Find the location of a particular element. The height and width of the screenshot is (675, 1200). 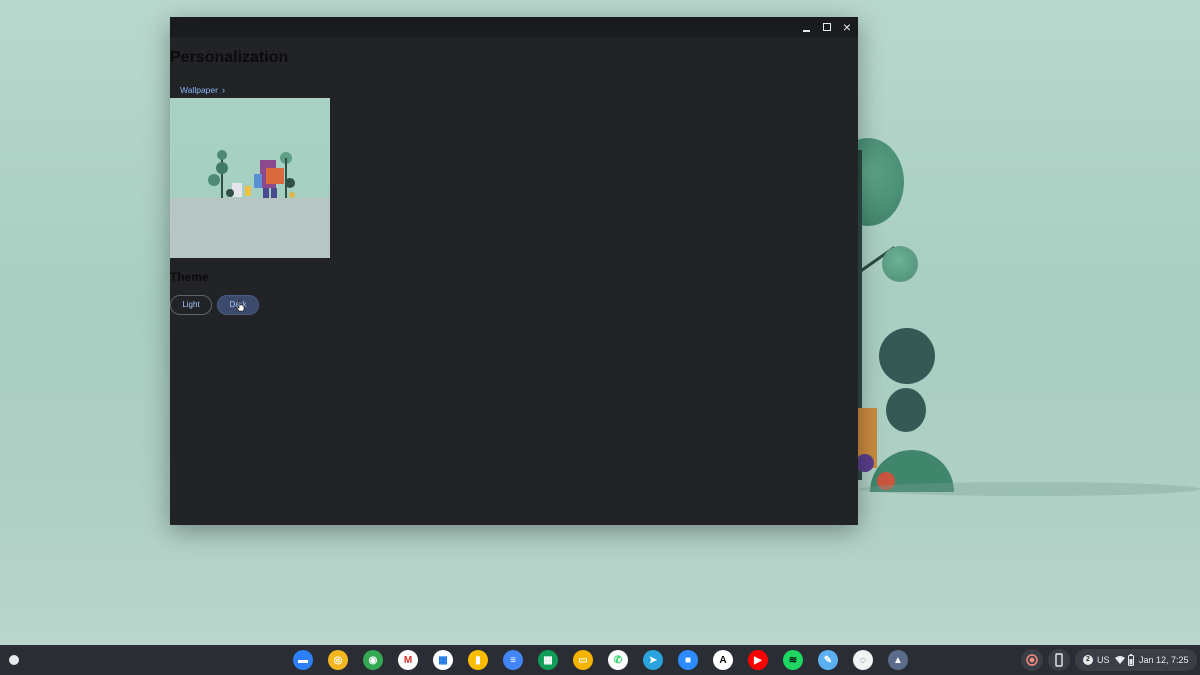

theme-section-title: Theme is located at coordinates (189, 277).